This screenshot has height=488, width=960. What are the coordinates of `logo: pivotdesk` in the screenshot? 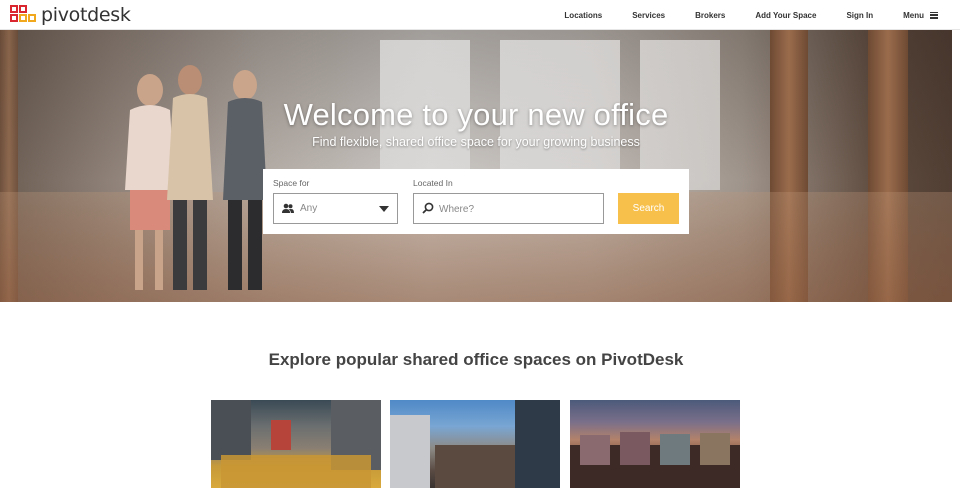 It's located at (70, 15).